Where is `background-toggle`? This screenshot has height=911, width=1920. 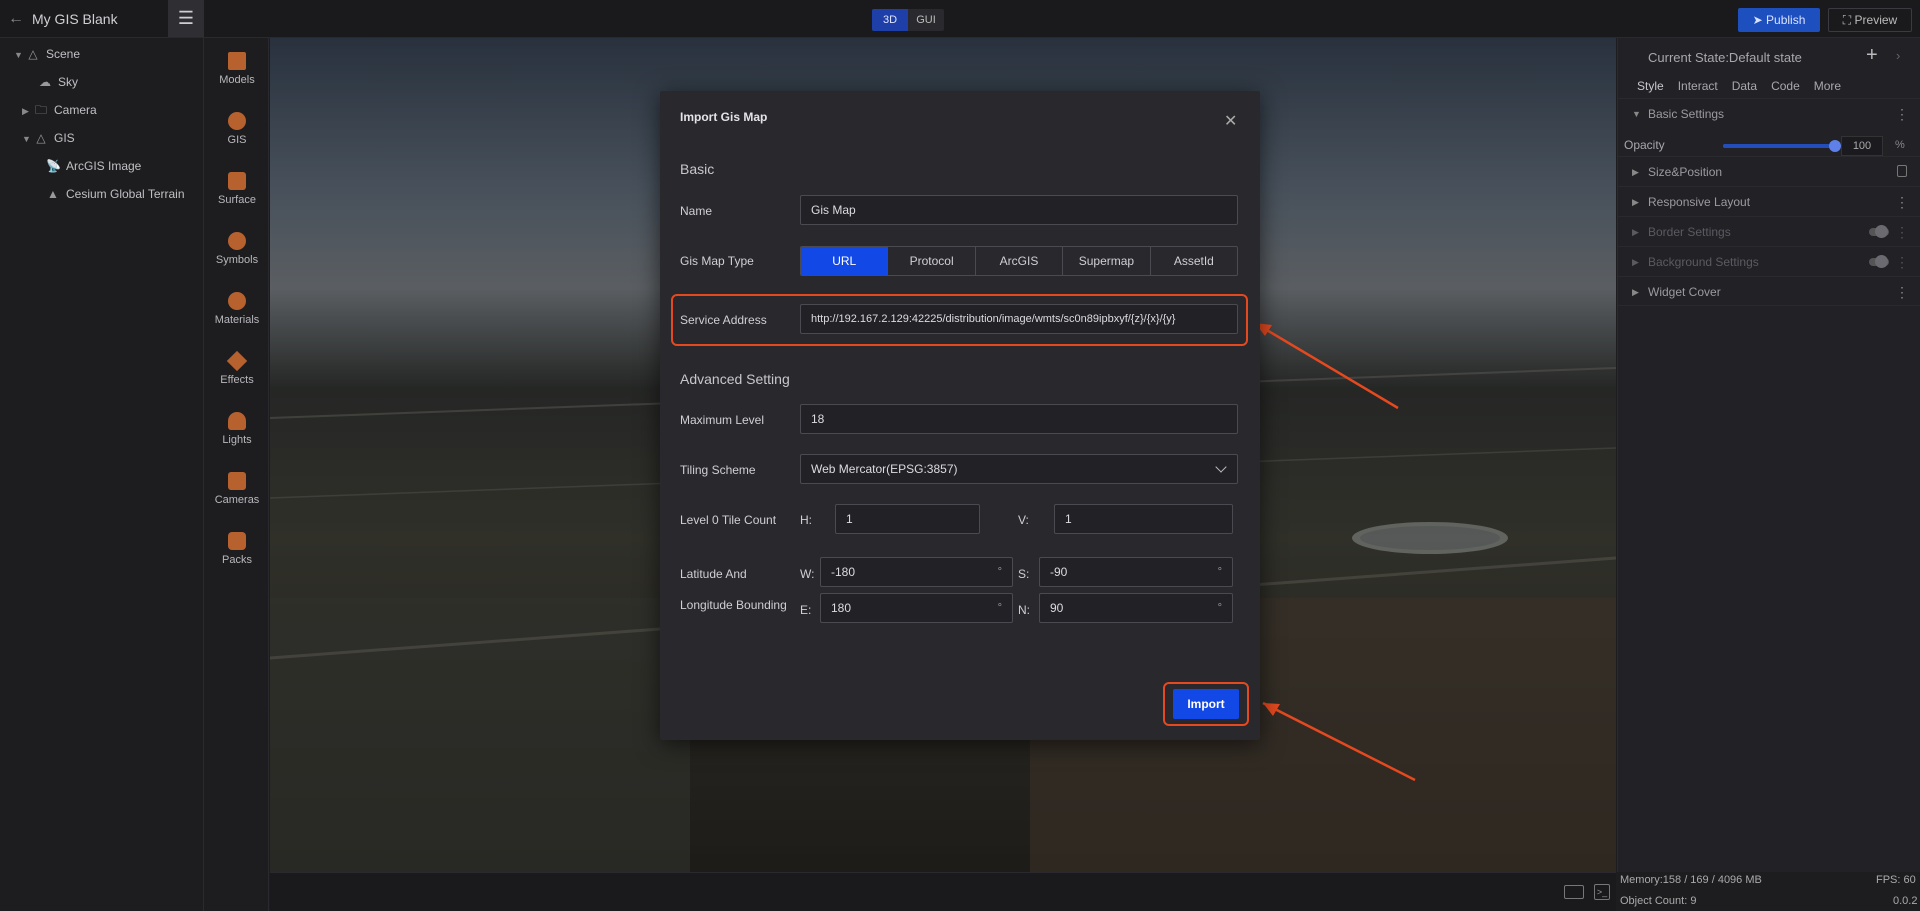 background-toggle is located at coordinates (1879, 261).